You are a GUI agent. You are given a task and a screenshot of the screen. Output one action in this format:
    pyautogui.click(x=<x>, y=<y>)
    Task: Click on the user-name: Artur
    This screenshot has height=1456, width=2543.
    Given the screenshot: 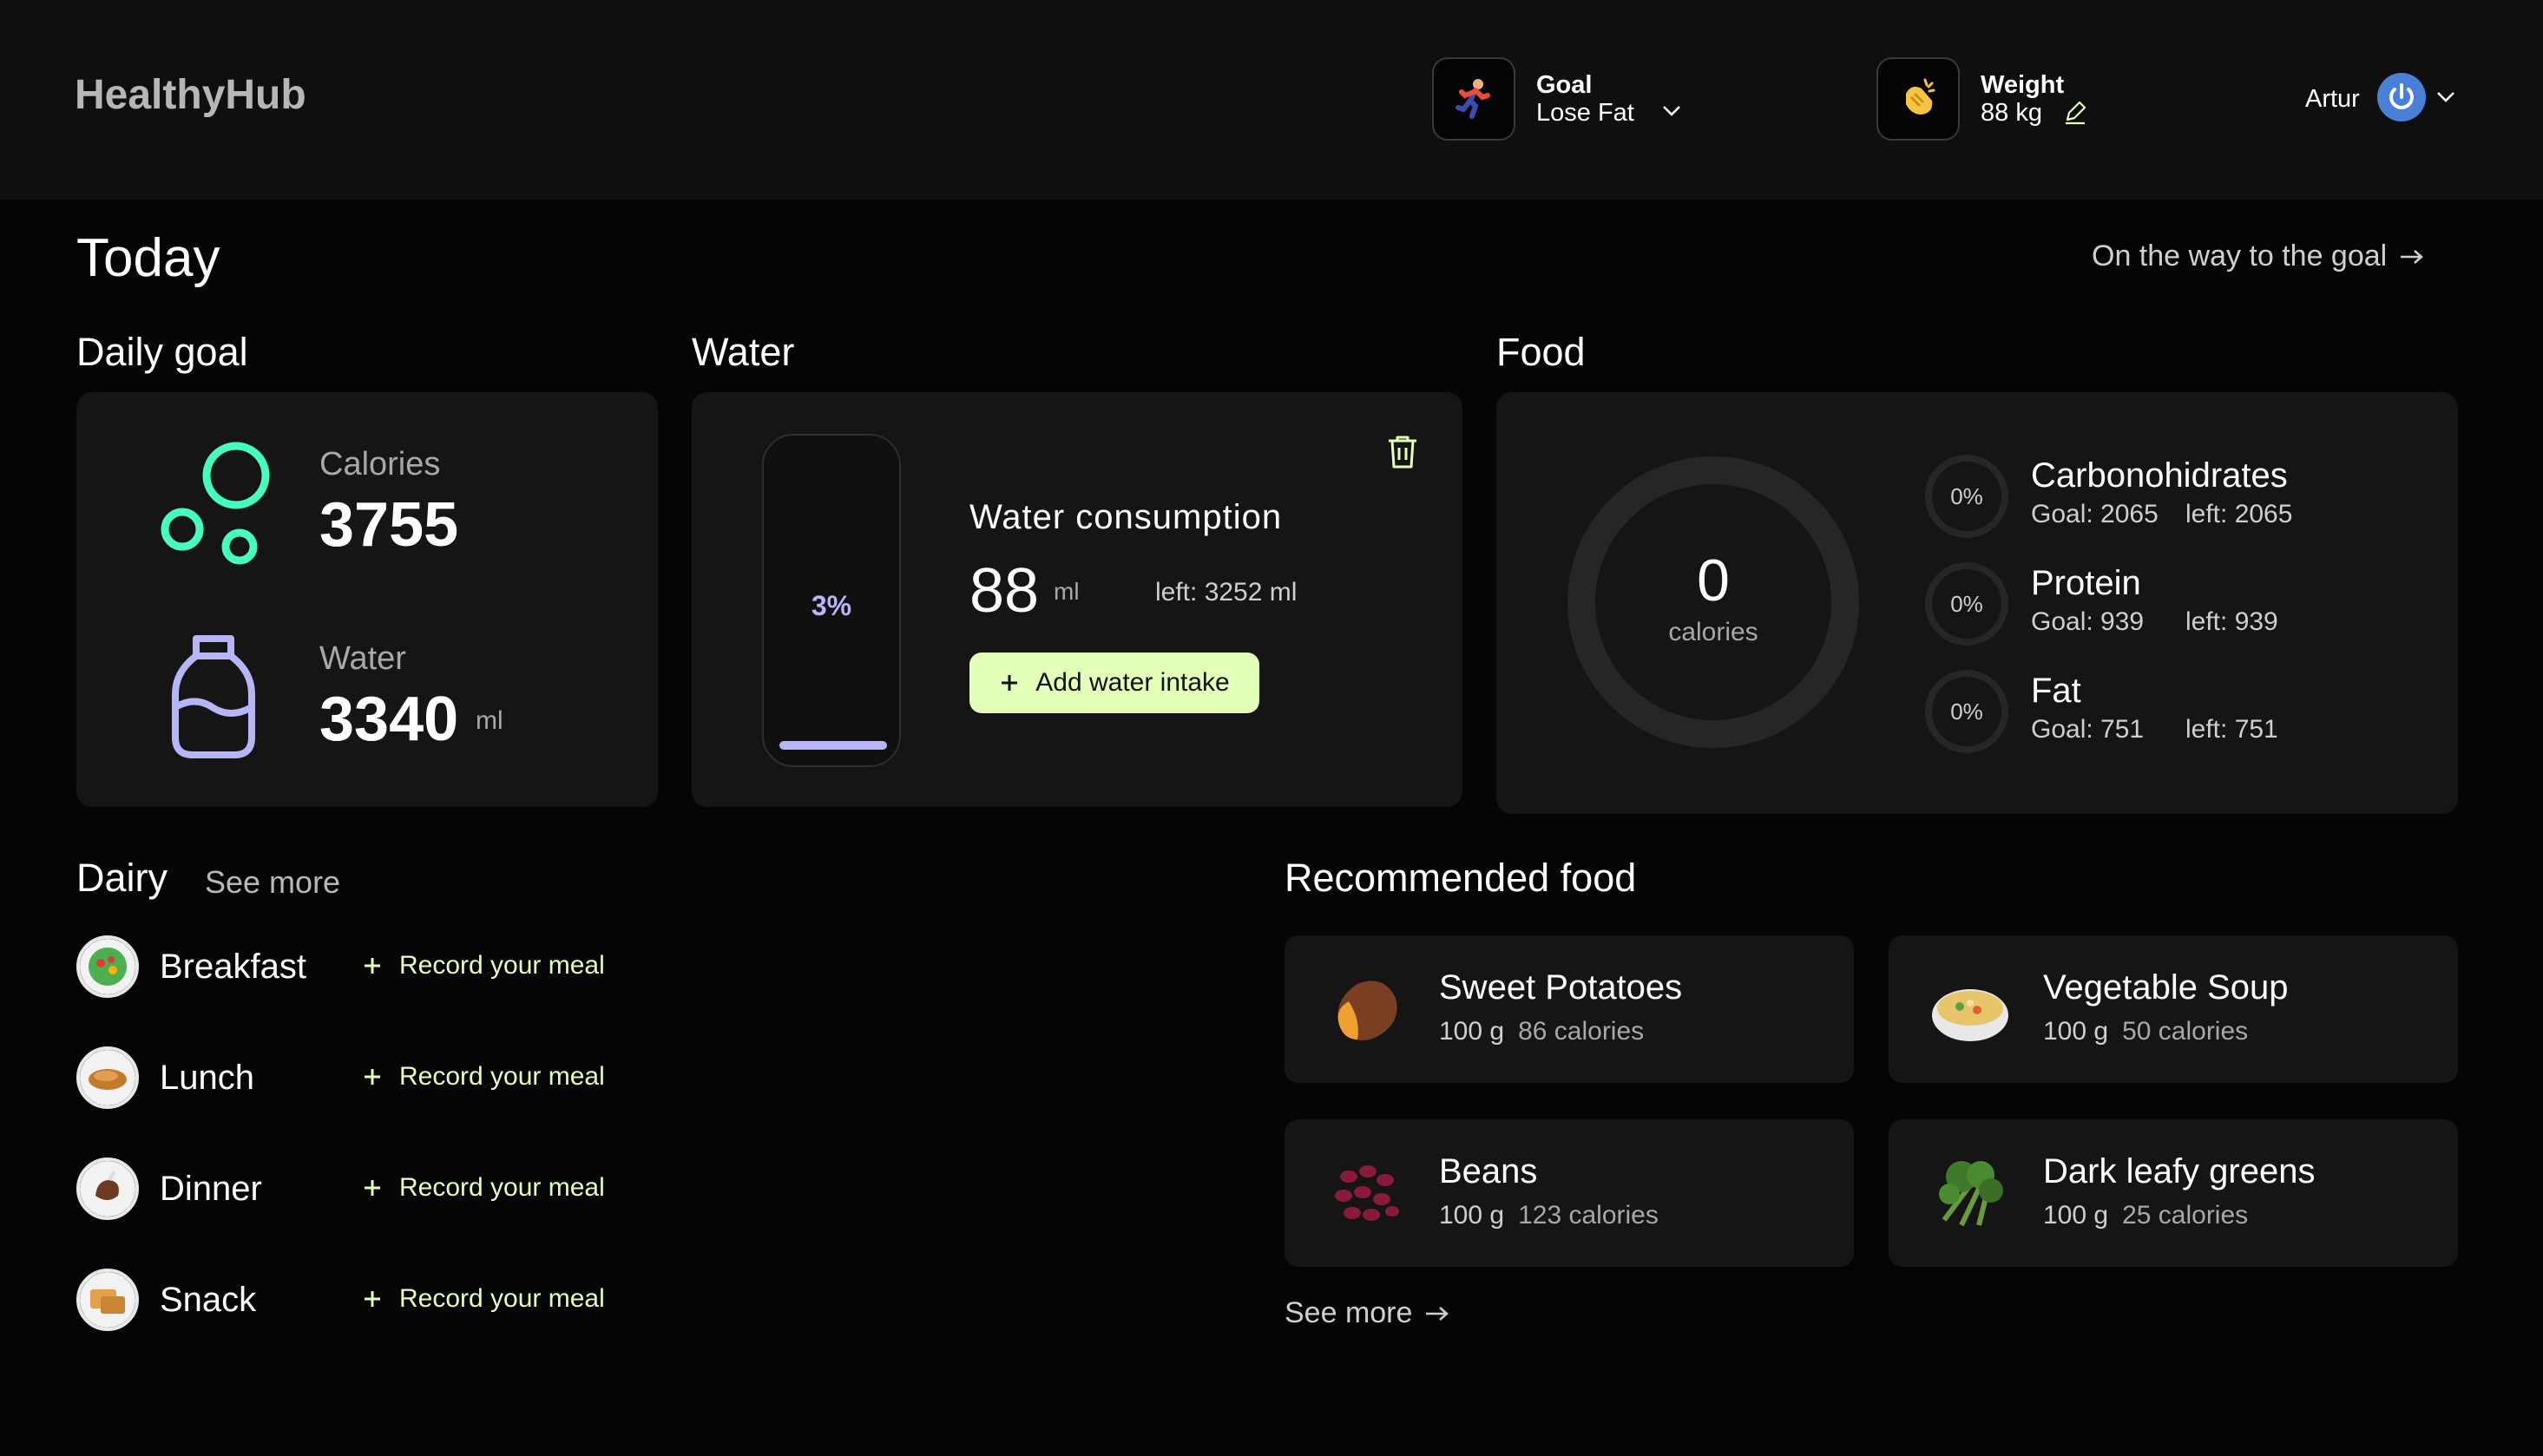 What is the action you would take?
    pyautogui.click(x=2332, y=99)
    